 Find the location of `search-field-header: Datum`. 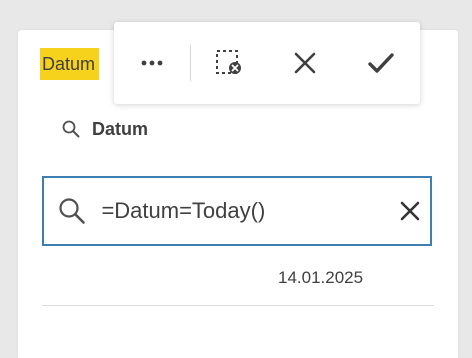

search-field-header: Datum is located at coordinates (105, 129).